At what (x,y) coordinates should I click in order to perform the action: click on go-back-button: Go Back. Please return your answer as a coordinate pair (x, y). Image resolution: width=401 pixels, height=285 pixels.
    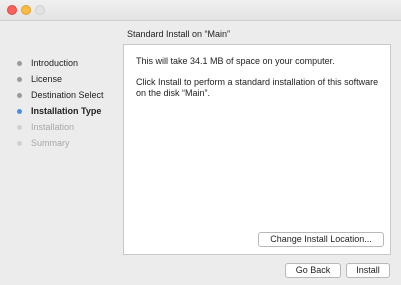
    Looking at the image, I should click on (313, 270).